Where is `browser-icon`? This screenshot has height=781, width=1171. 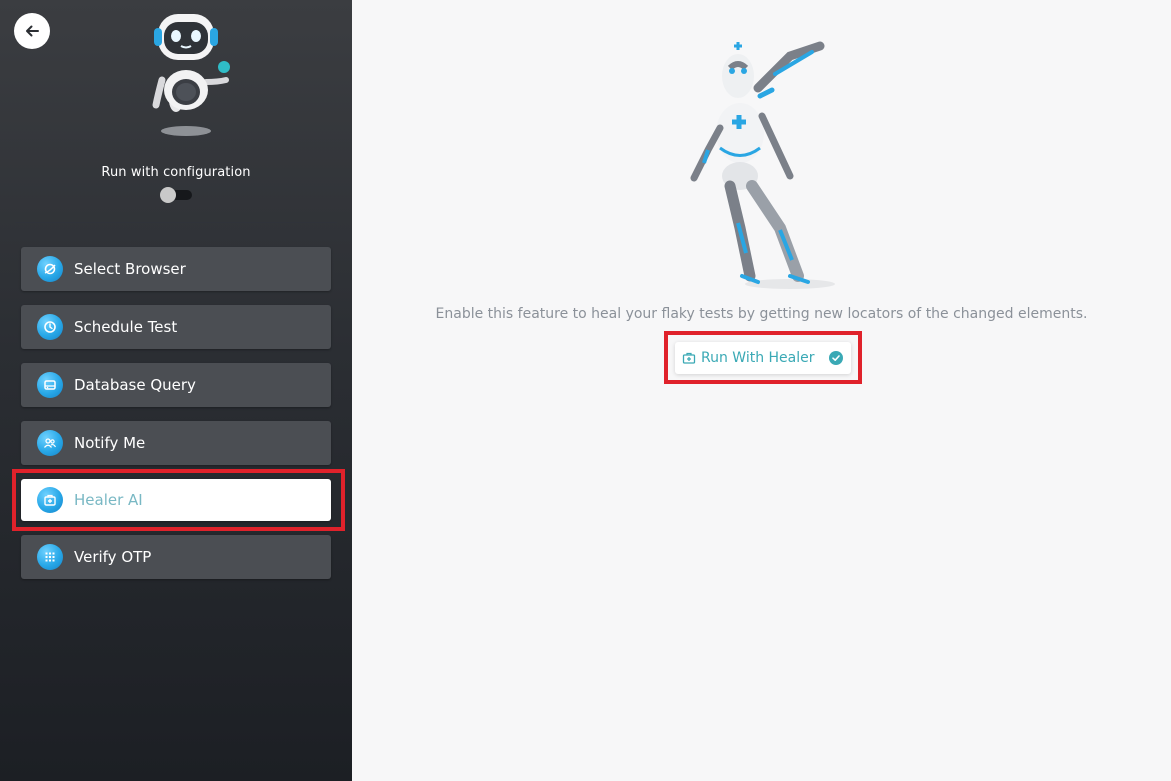 browser-icon is located at coordinates (50, 269).